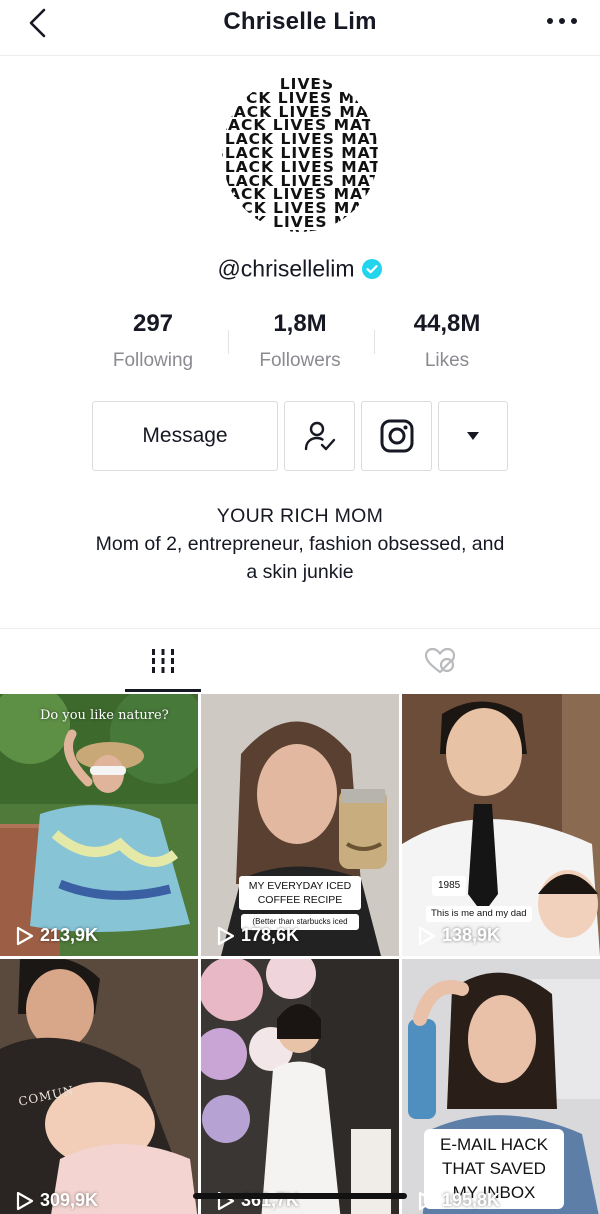 The height and width of the screenshot is (1214, 600). What do you see at coordinates (300, 572) in the screenshot?
I see `bio-line: a skin junkie` at bounding box center [300, 572].